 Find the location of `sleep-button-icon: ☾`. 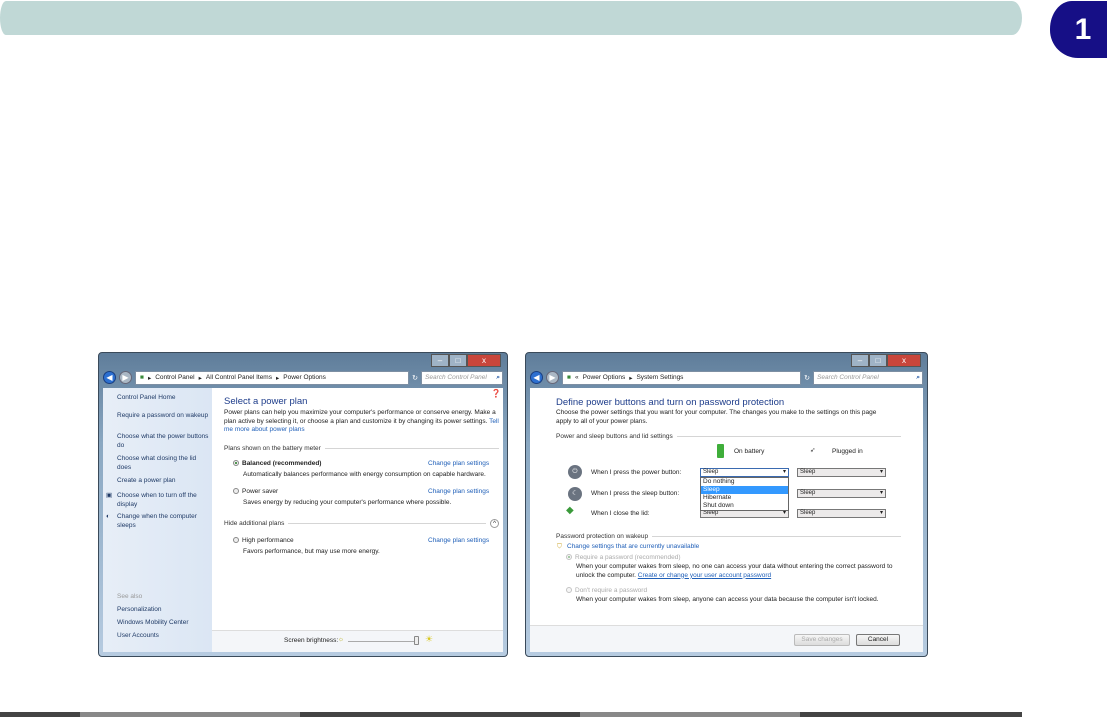

sleep-button-icon: ☾ is located at coordinates (575, 494).